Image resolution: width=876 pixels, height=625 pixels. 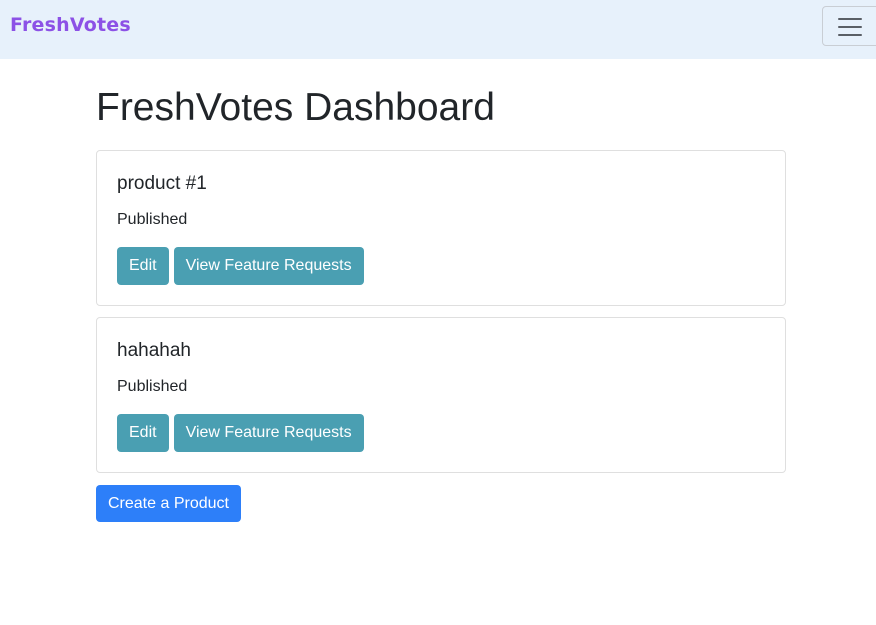 What do you see at coordinates (295, 107) in the screenshot?
I see `page-title: FreshVotes Dashboard` at bounding box center [295, 107].